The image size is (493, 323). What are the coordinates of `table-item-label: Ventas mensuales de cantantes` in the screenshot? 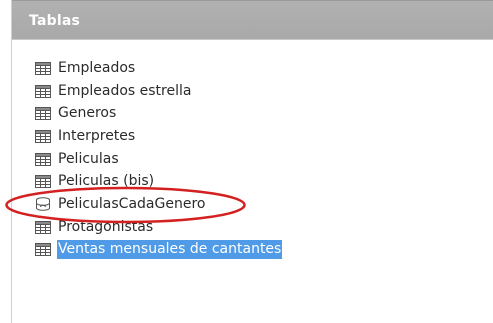 It's located at (170, 250).